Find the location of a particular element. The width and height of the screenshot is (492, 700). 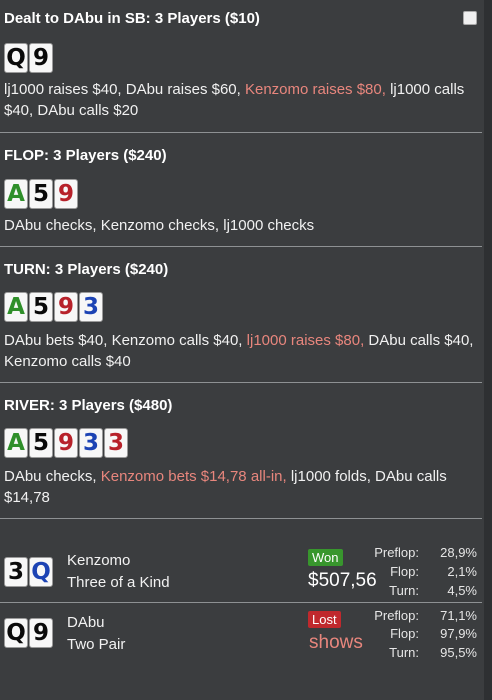

turn-cards: A593 is located at coordinates (53, 307).